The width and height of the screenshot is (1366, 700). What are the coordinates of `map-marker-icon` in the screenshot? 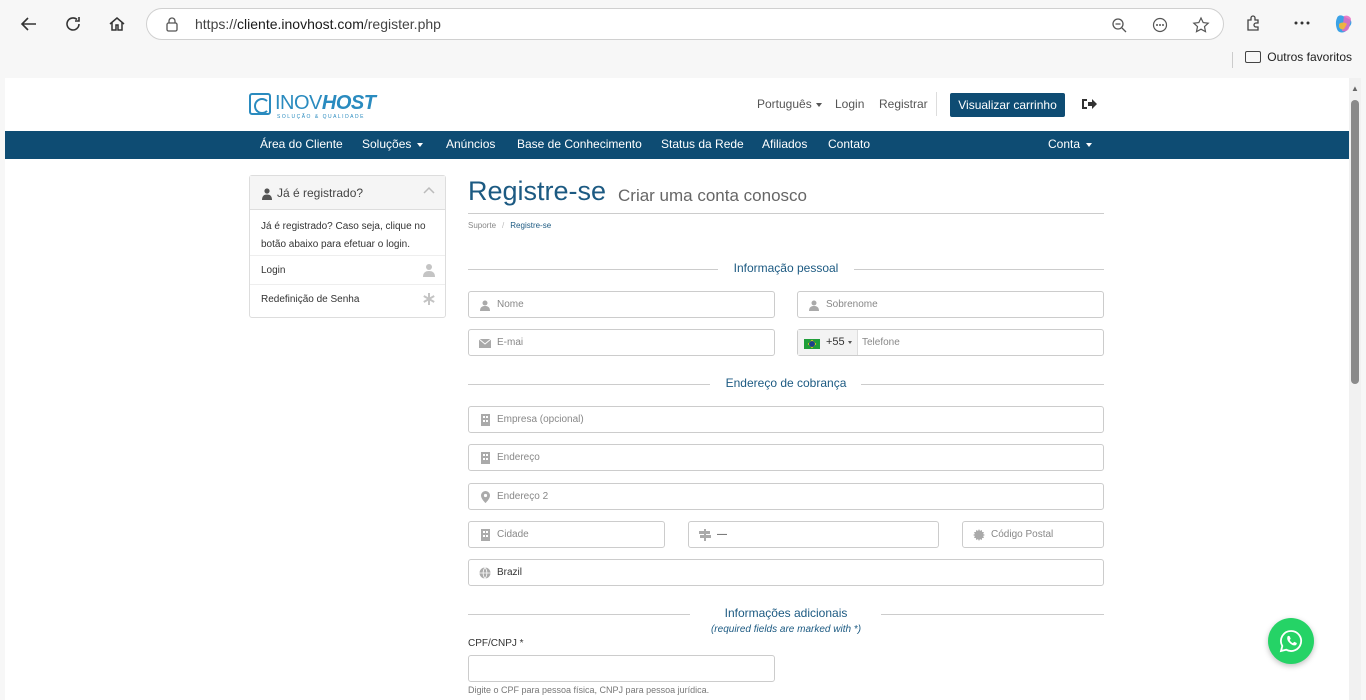 It's located at (485, 497).